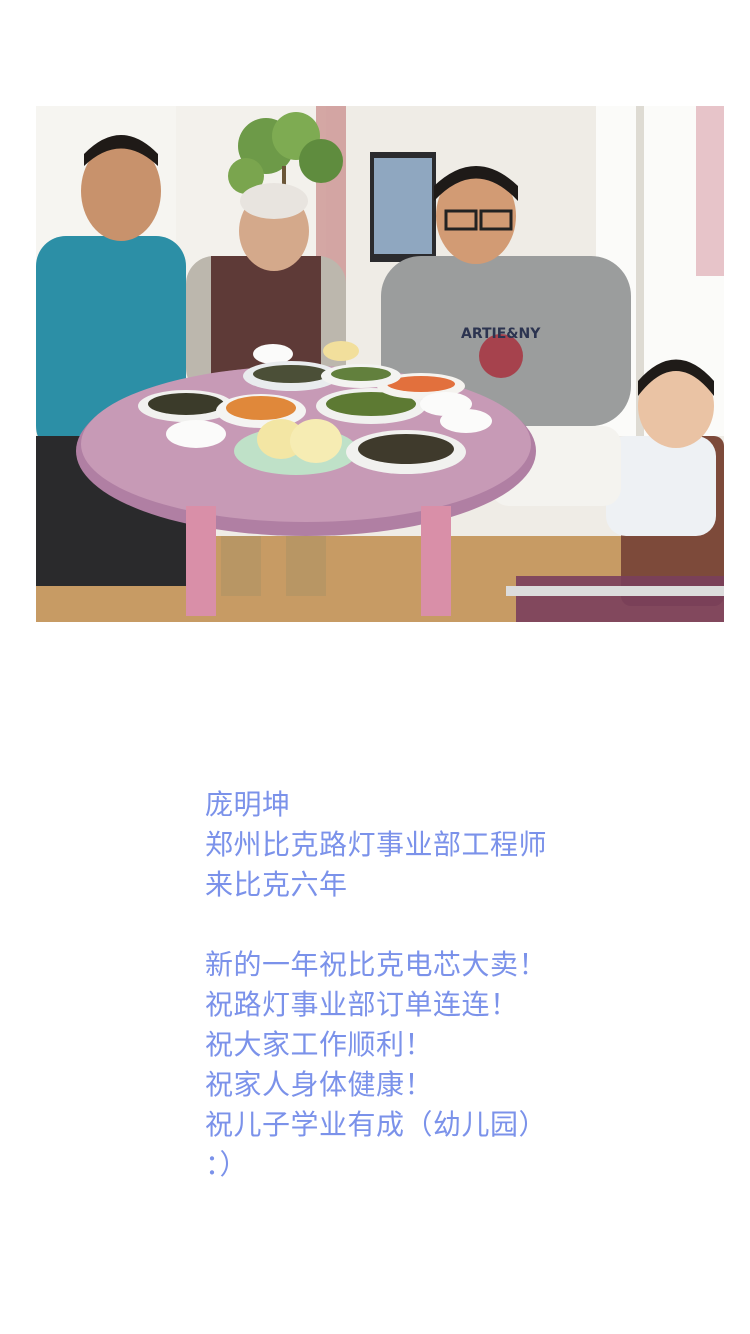 The height and width of the screenshot is (1334, 750). What do you see at coordinates (376, 964) in the screenshot?
I see `wish-line: 新的一年祝比克电芯大卖！` at bounding box center [376, 964].